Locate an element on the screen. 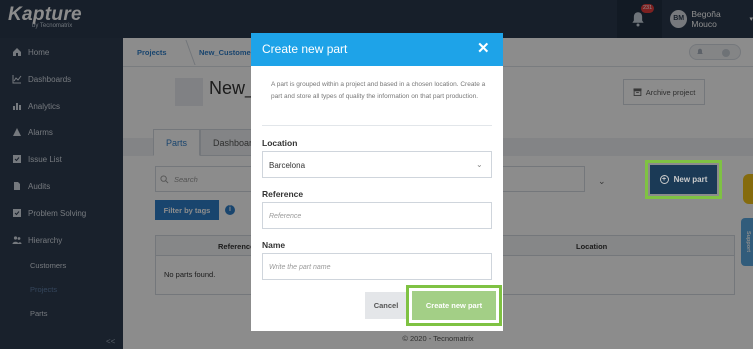 The height and width of the screenshot is (349, 753). name-label: Name is located at coordinates (274, 245).